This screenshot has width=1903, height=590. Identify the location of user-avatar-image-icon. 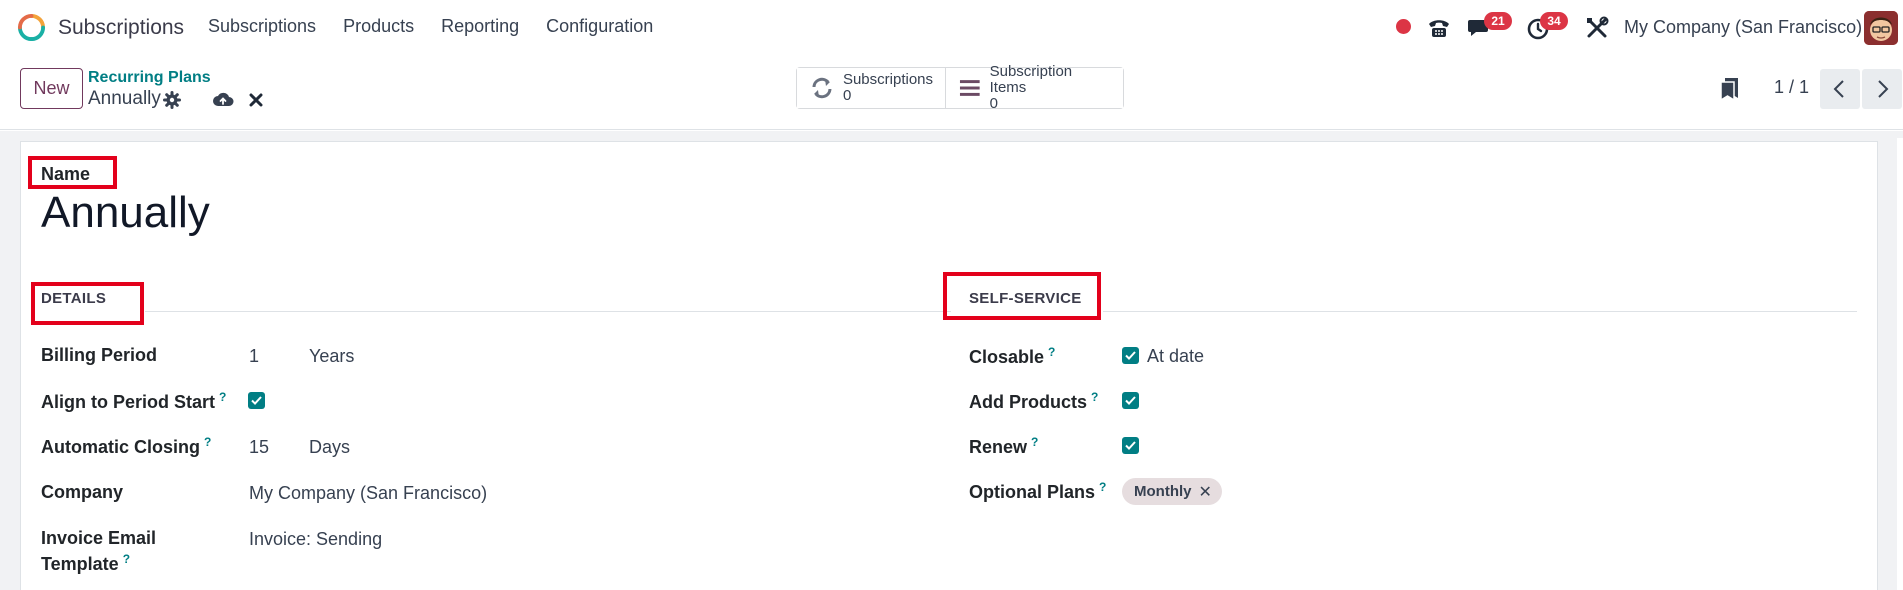
(1881, 28).